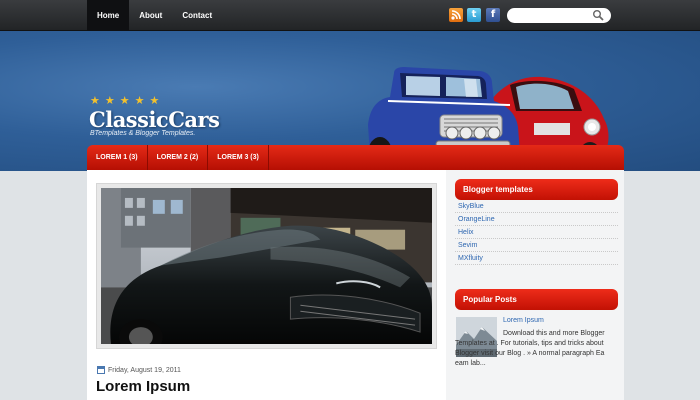 The height and width of the screenshot is (400, 700). What do you see at coordinates (523, 320) in the screenshot?
I see `popular-post-title: Lorem Ipsum` at bounding box center [523, 320].